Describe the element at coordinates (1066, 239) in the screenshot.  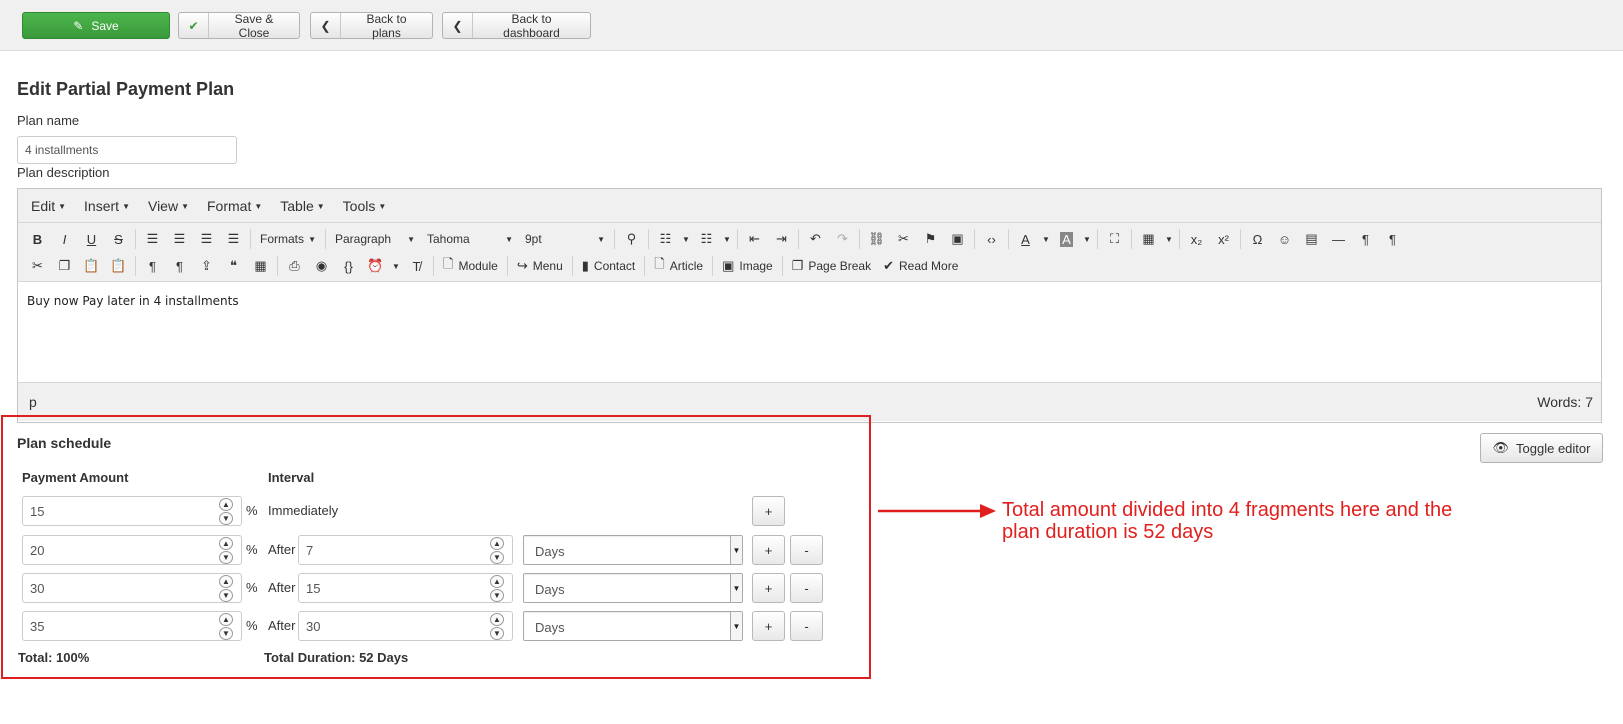
I see `background-color-icon: A` at that location.